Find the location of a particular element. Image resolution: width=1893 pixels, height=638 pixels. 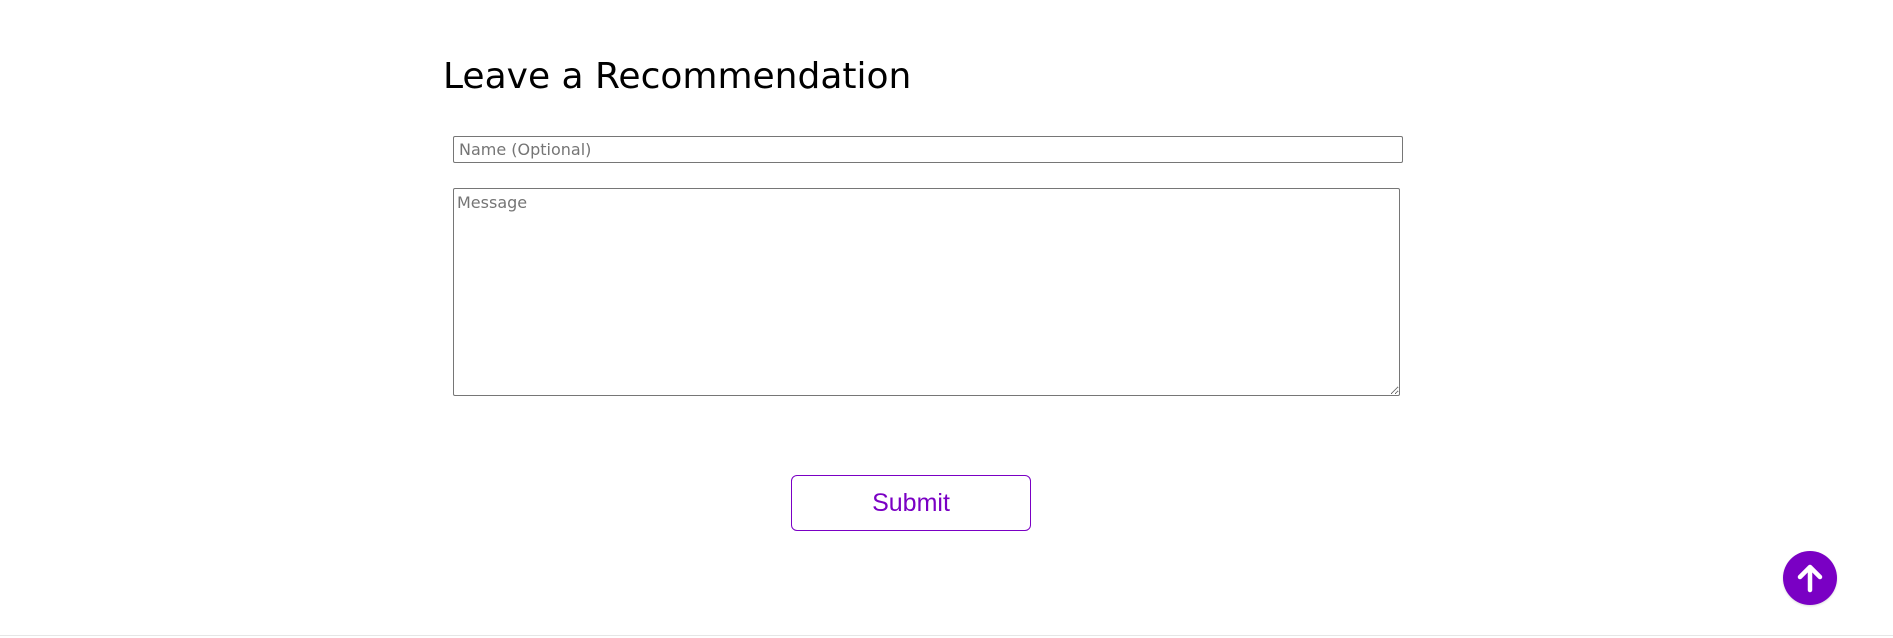

bottom-divider is located at coordinates (946, 635).